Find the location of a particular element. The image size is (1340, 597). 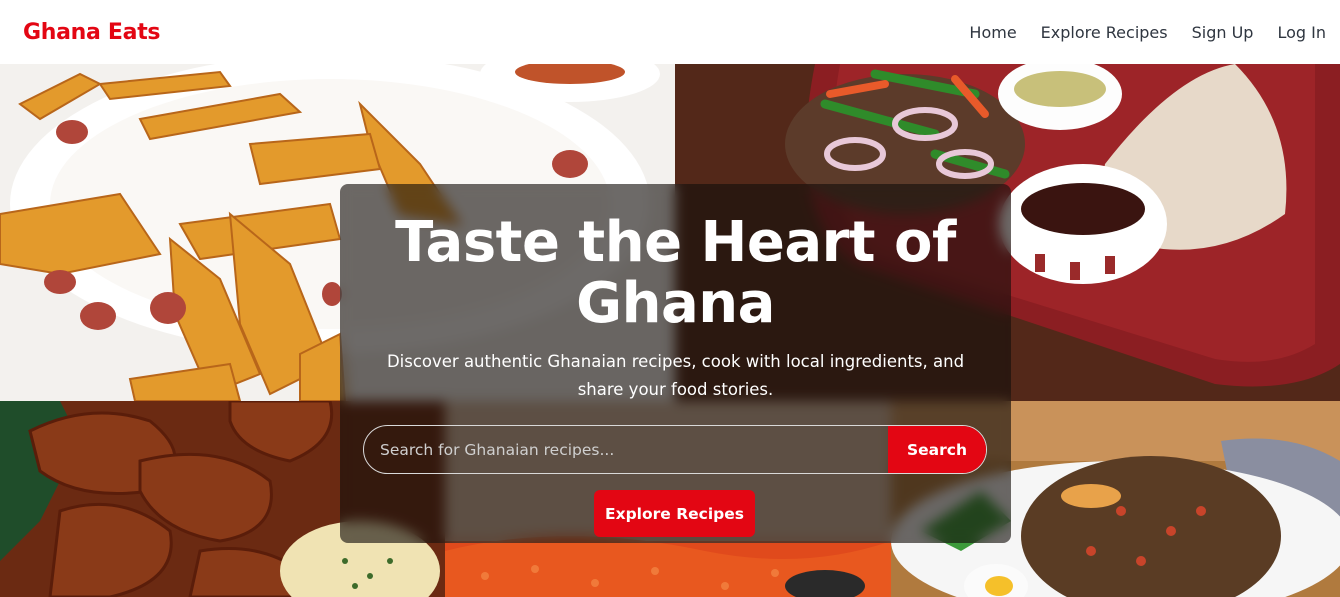

search-input is located at coordinates (626, 449).